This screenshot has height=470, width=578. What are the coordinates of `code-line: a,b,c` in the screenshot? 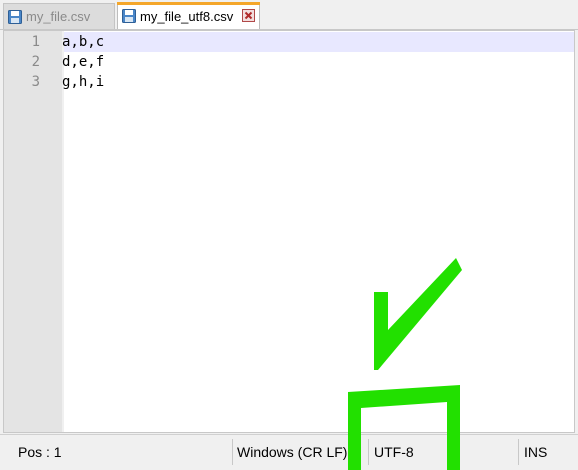 It's located at (83, 42).